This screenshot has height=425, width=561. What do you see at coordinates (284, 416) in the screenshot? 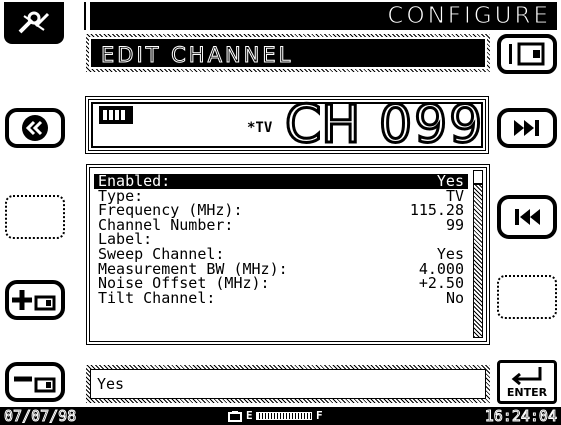
I see `battery-gauge` at bounding box center [284, 416].